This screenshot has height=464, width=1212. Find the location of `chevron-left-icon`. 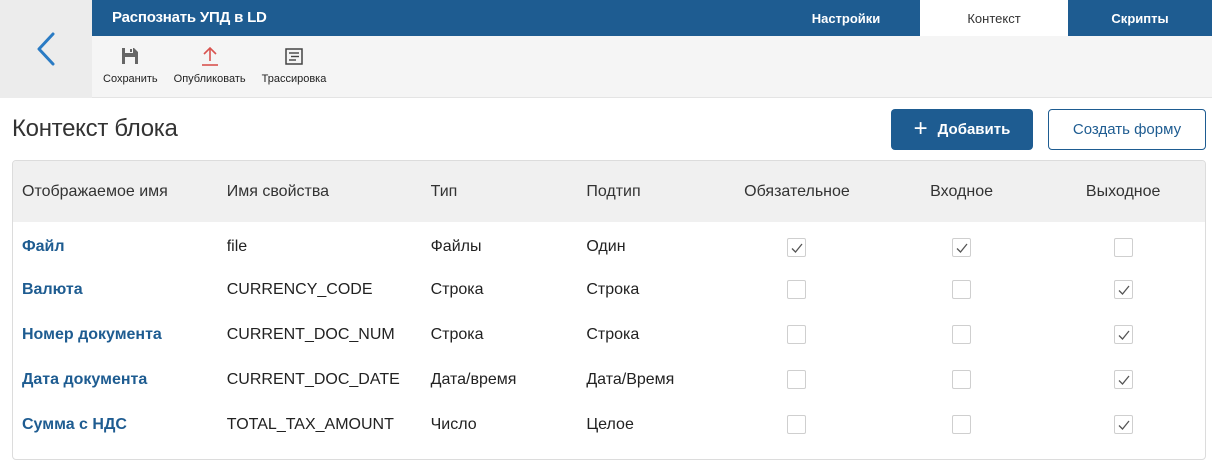

chevron-left-icon is located at coordinates (46, 49).